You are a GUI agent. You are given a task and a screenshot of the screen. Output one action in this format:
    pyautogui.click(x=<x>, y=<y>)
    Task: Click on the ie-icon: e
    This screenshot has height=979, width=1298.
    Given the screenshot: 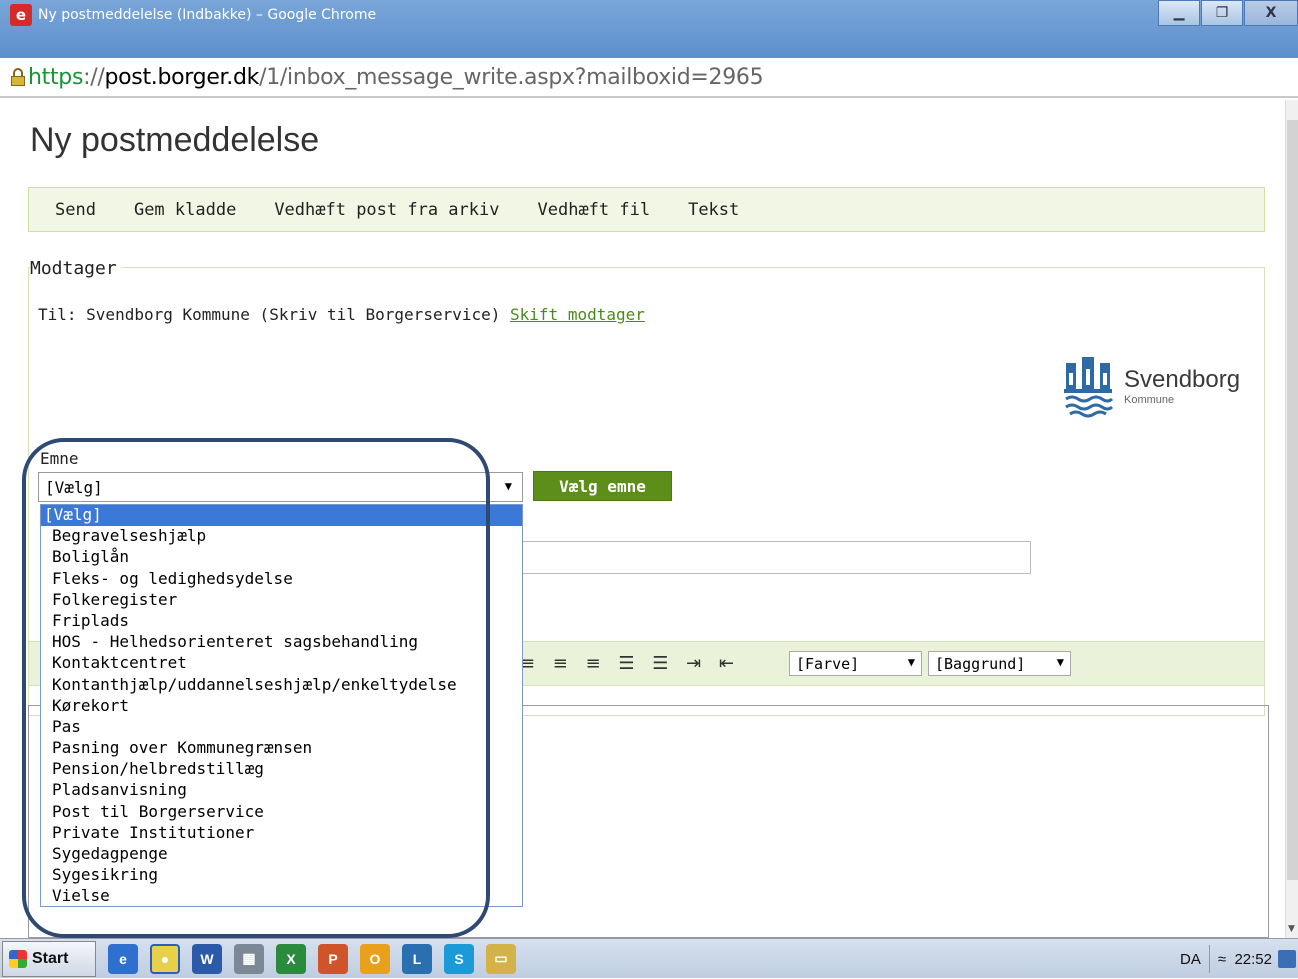 What is the action you would take?
    pyautogui.click(x=123, y=958)
    